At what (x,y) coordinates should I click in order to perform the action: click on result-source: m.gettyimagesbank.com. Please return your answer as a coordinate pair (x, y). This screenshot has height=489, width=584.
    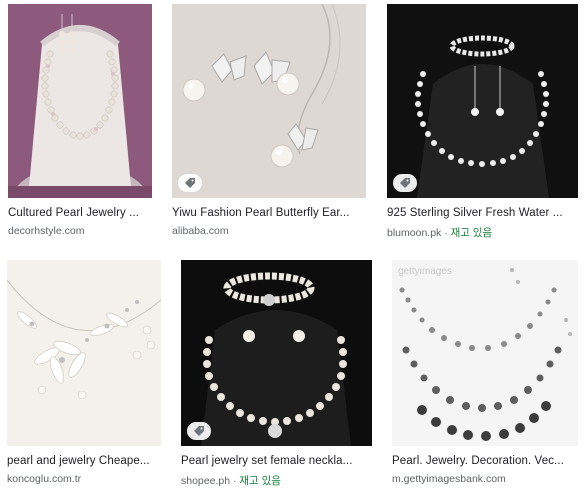
    Looking at the image, I should click on (449, 479).